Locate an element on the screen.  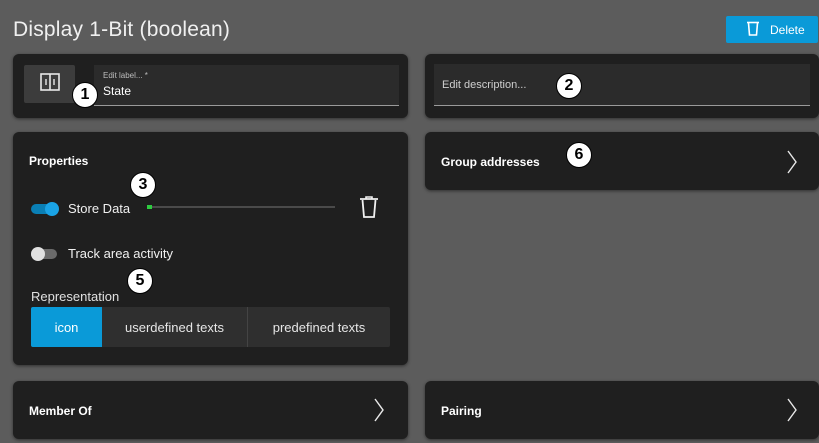
callout-badge-3: 3 is located at coordinates (143, 185).